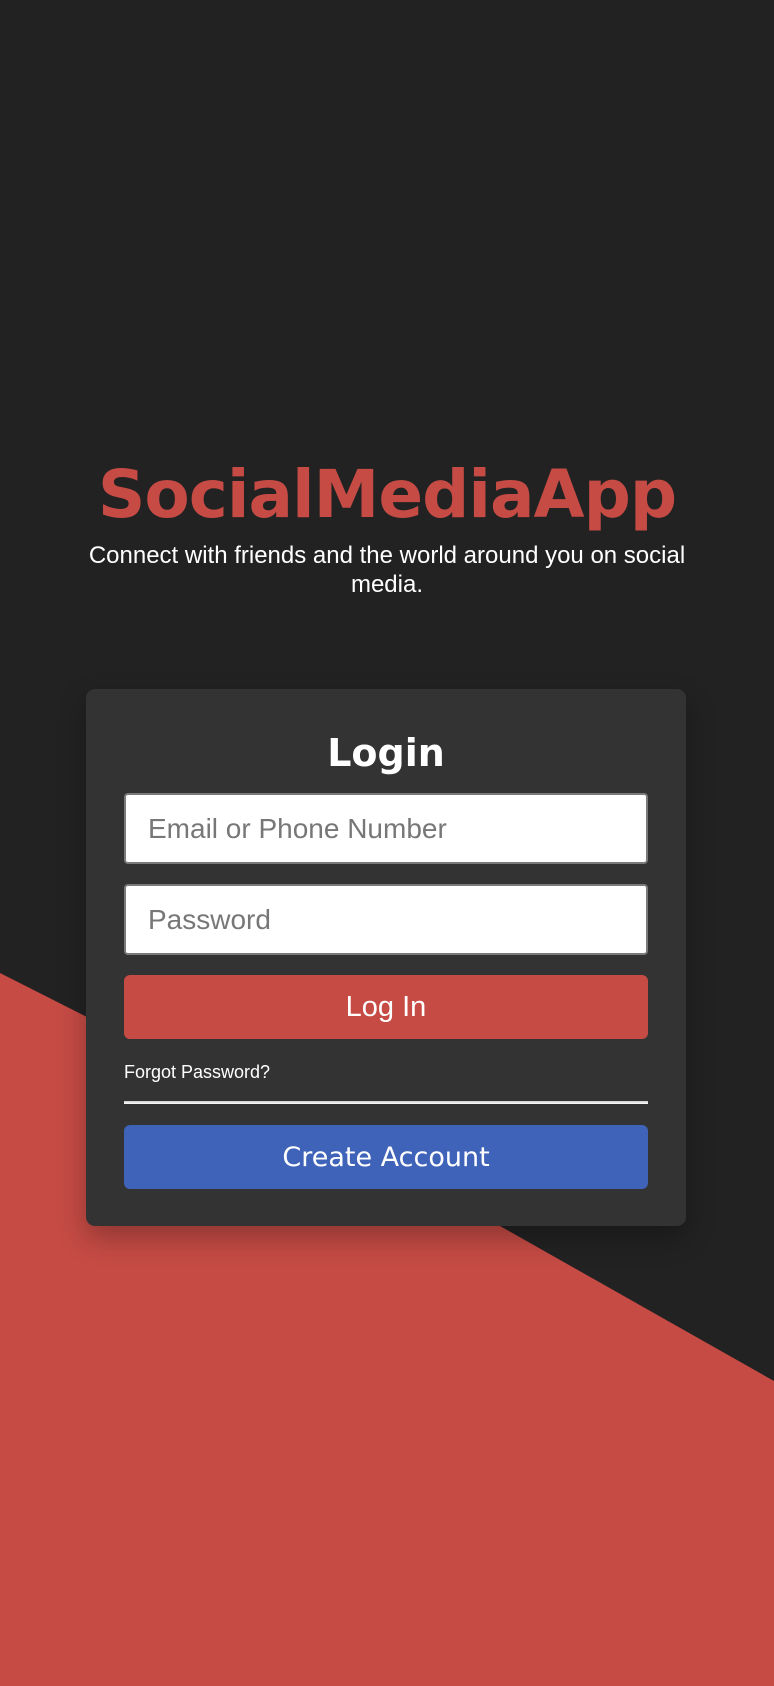 This screenshot has width=774, height=1686. I want to click on login-title: Login, so click(386, 753).